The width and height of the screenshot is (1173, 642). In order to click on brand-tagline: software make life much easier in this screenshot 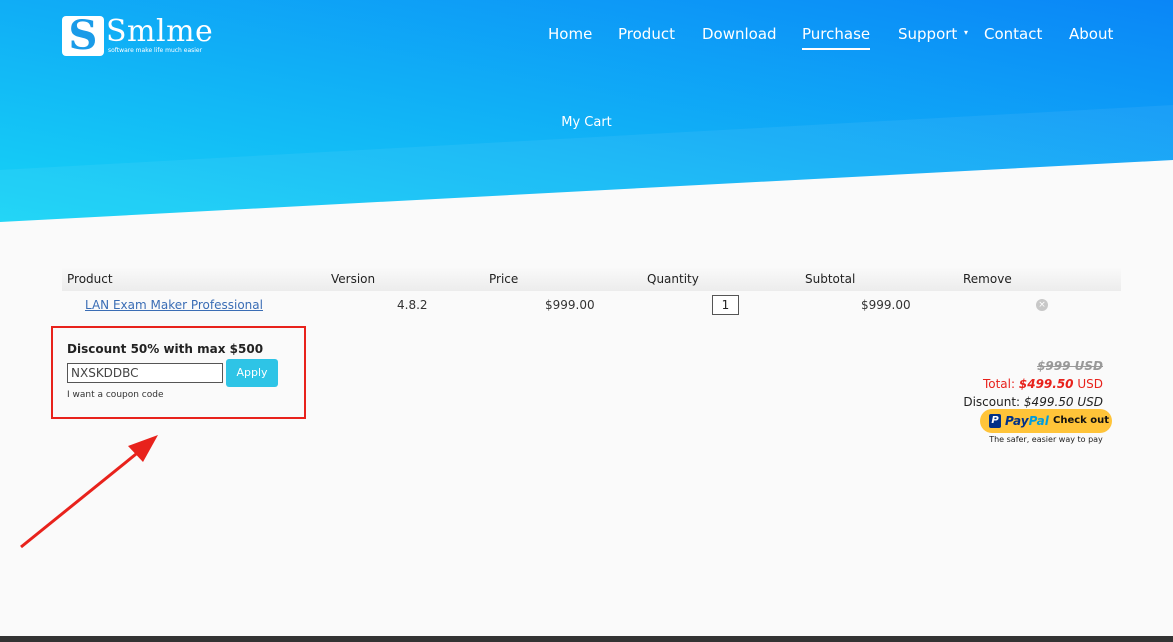, I will do `click(155, 50)`.